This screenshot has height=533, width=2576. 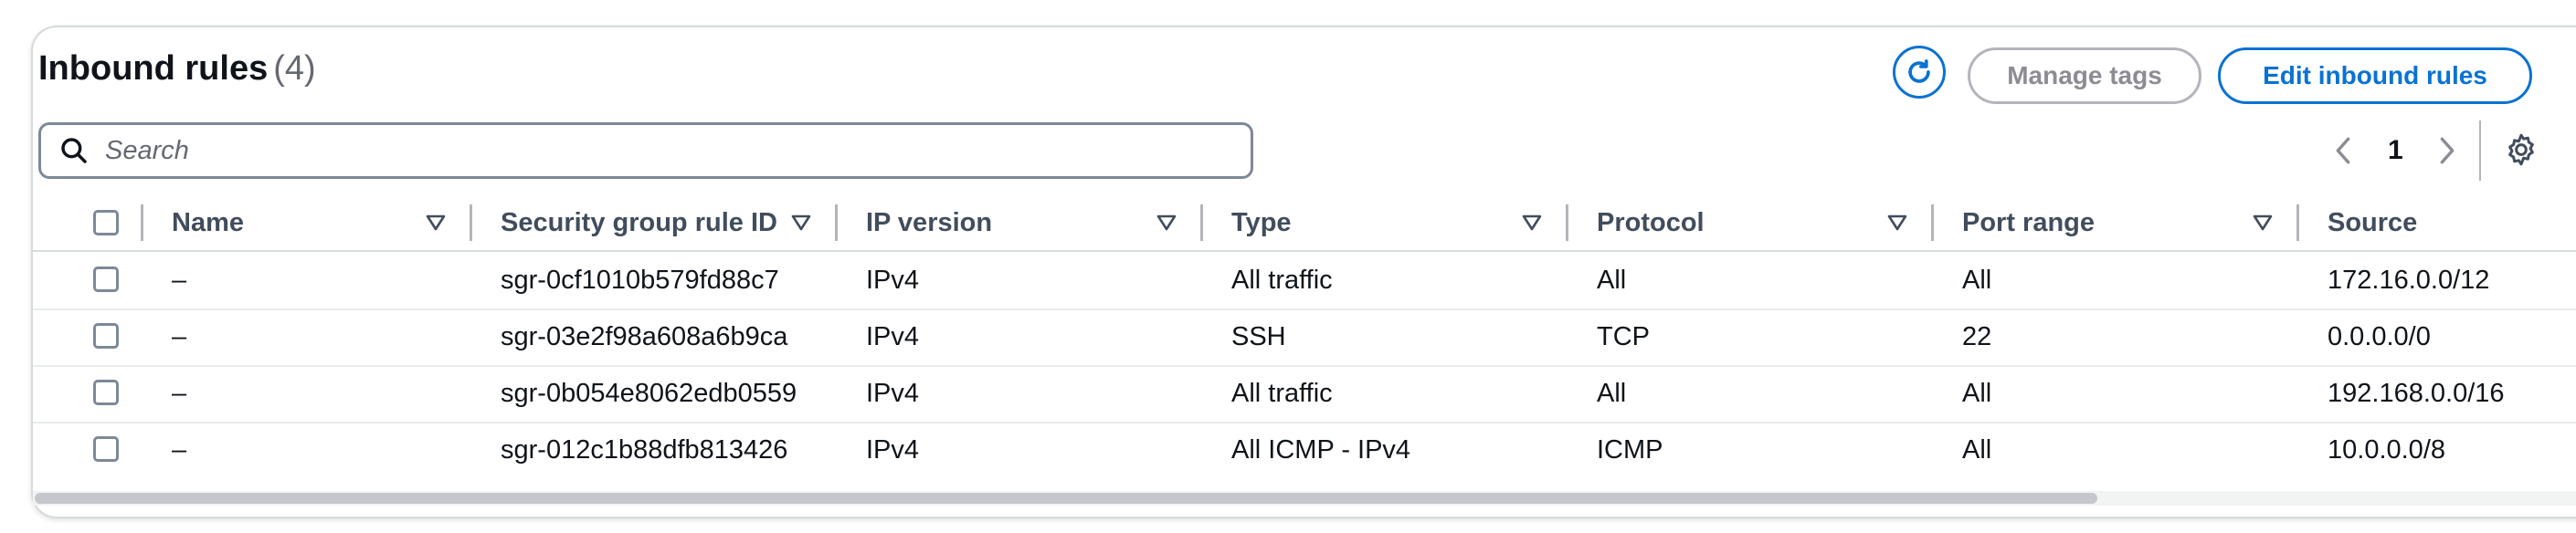 I want to click on refresh-icon, so click(x=1919, y=71).